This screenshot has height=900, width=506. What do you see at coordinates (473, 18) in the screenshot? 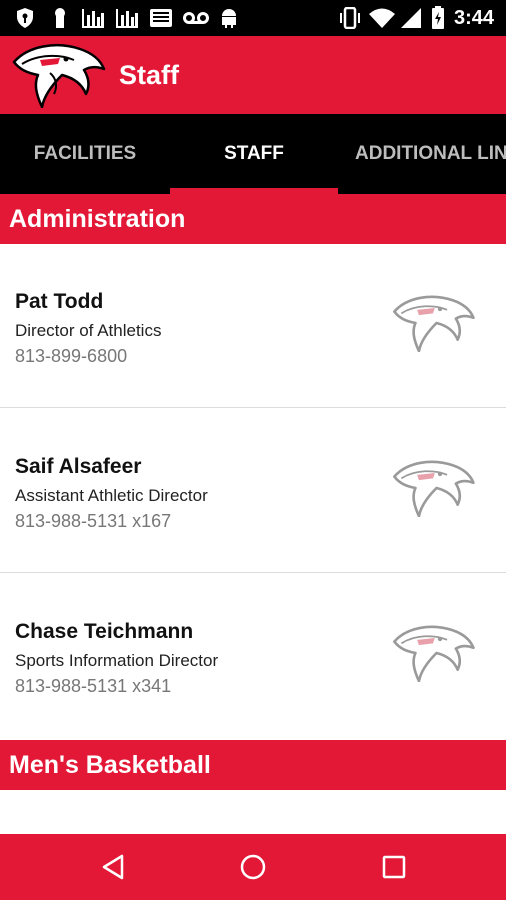
I see `status-time: 3:44` at bounding box center [473, 18].